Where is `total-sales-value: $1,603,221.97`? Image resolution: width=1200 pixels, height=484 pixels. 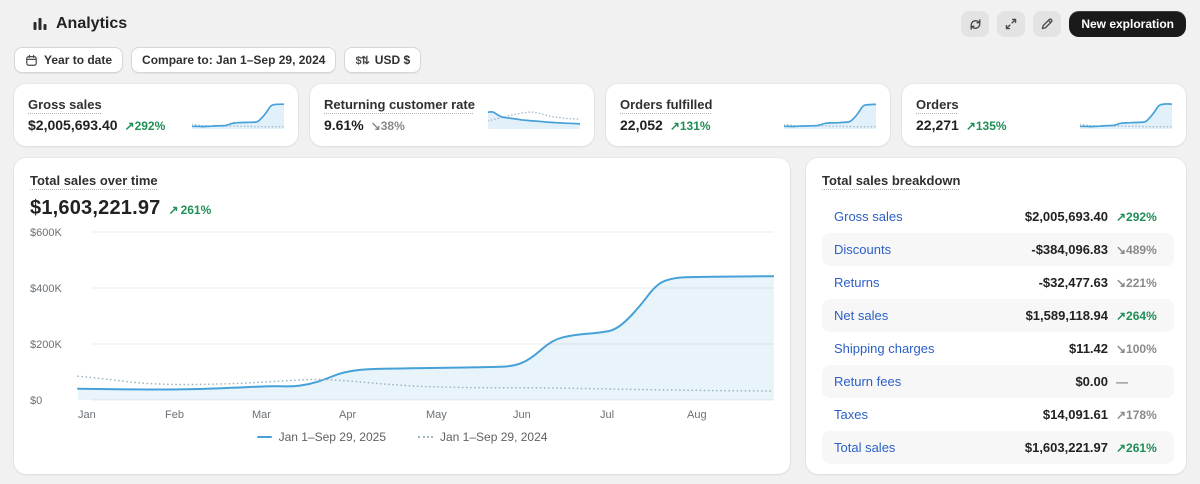
total-sales-value: $1,603,221.97 is located at coordinates (95, 208).